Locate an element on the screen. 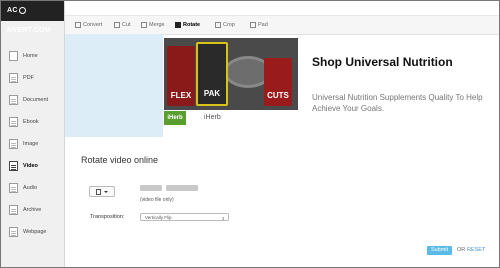  transposition-value: Vertically Flip is located at coordinates (158, 217).